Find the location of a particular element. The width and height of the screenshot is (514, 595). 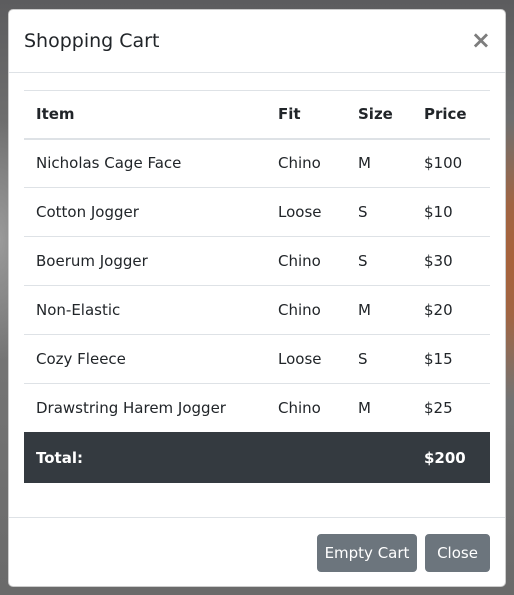

table-header-row: Item Fit Size Price is located at coordinates (257, 115).